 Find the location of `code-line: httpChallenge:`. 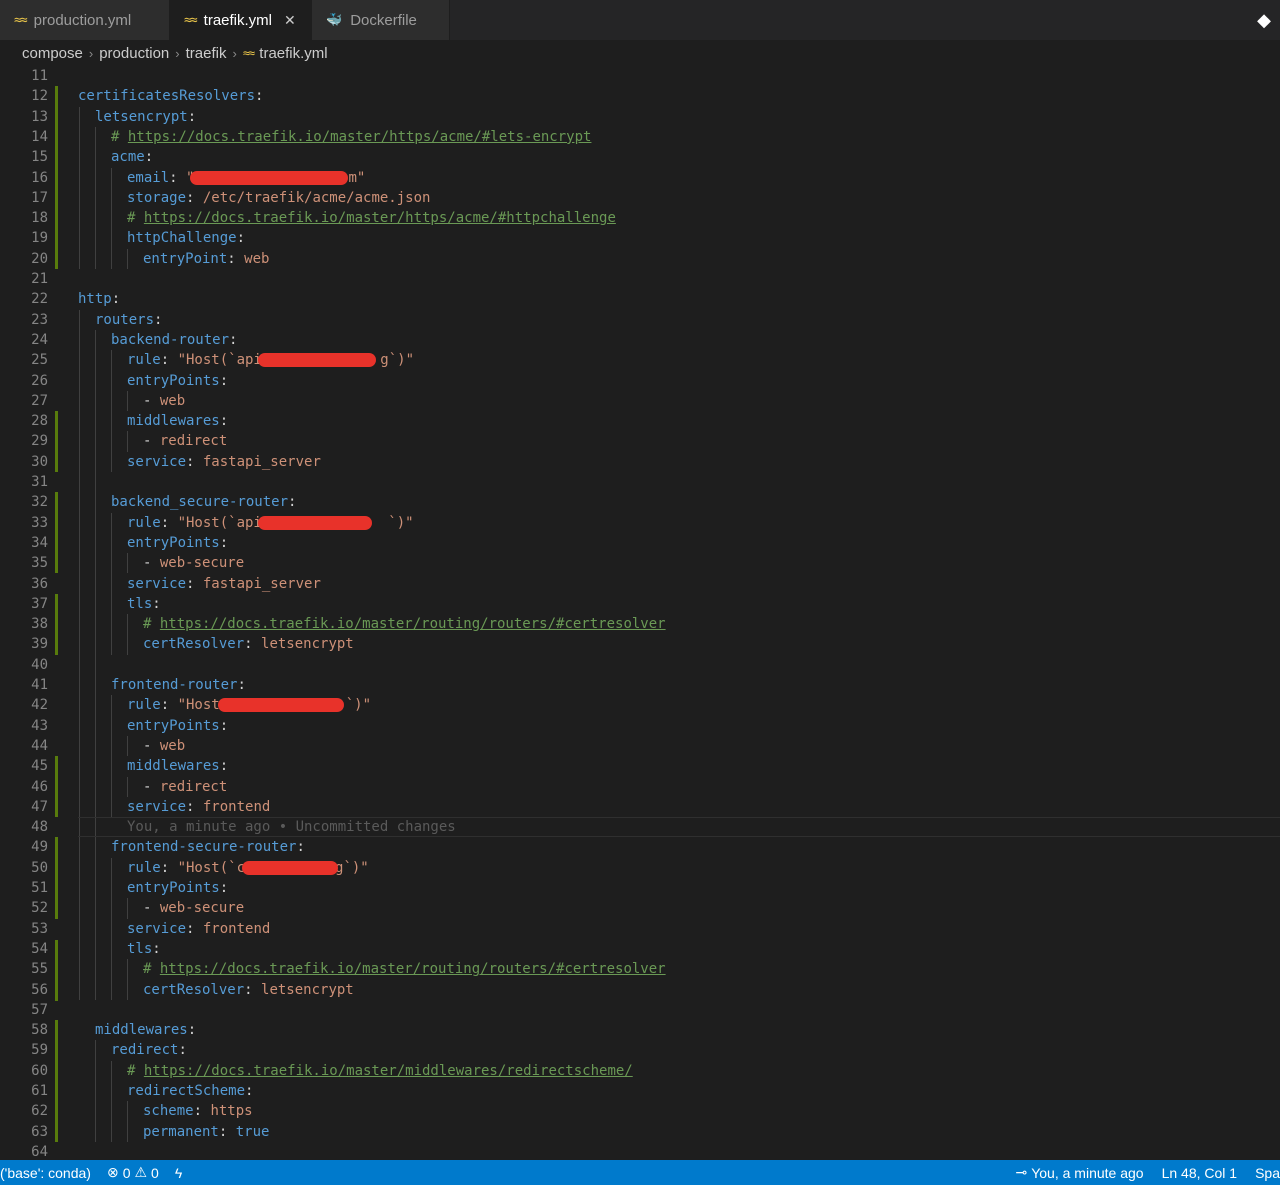

code-line: httpChallenge: is located at coordinates (186, 238).